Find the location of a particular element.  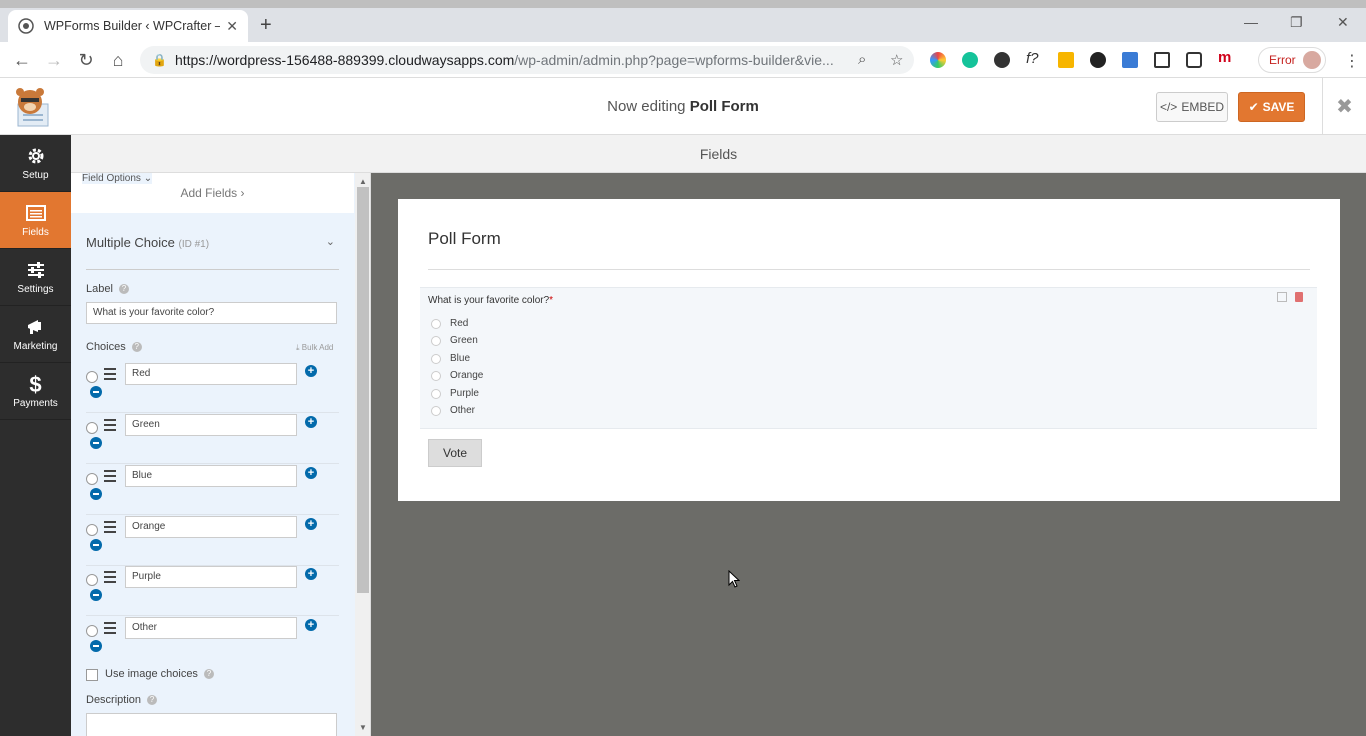

save-button: ✔ SAVE is located at coordinates (1271, 107).